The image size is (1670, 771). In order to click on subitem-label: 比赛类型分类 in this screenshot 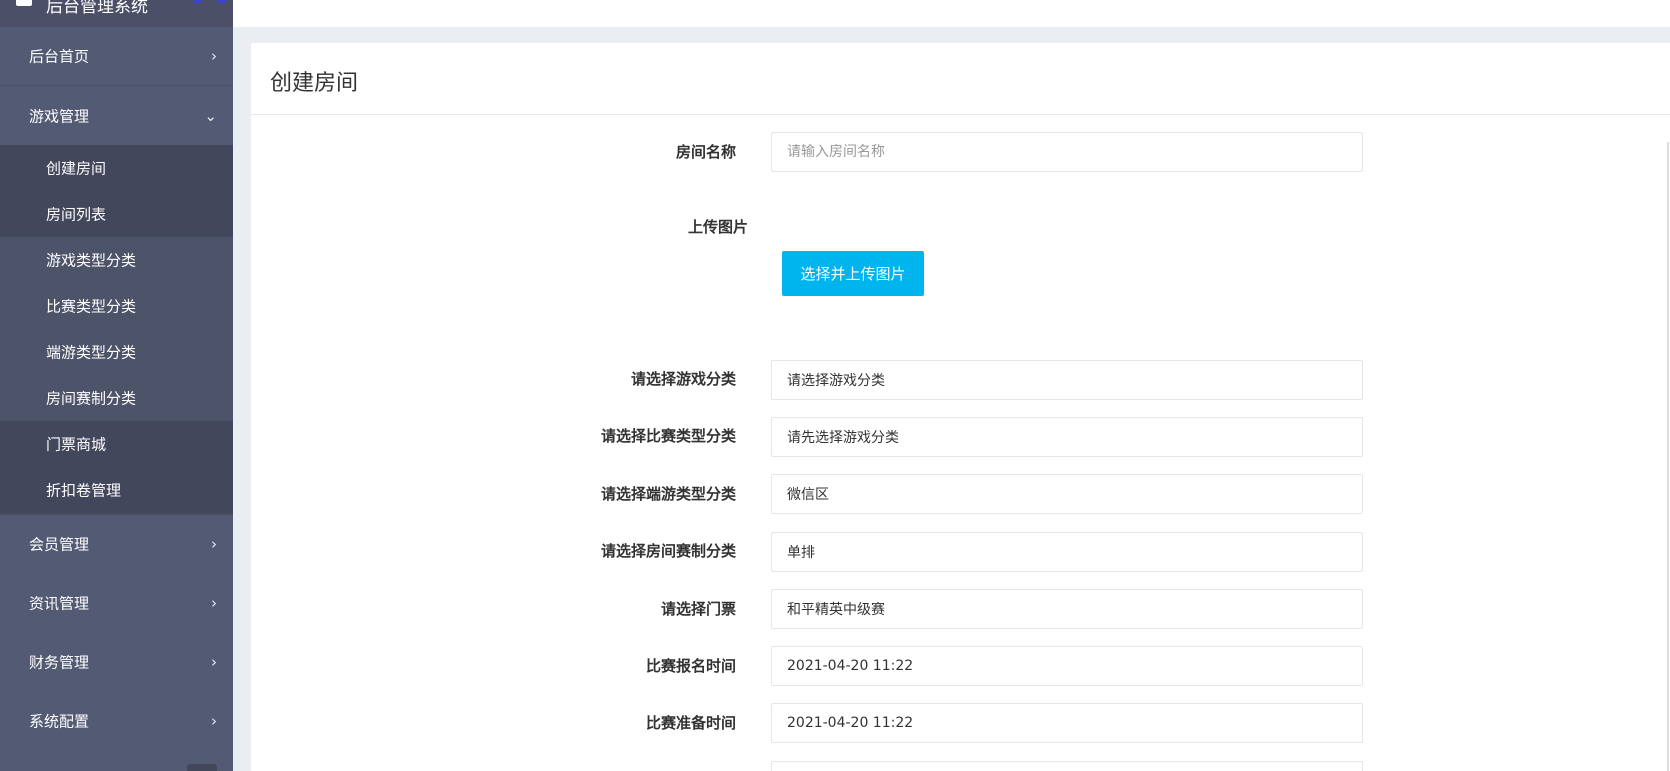, I will do `click(91, 306)`.